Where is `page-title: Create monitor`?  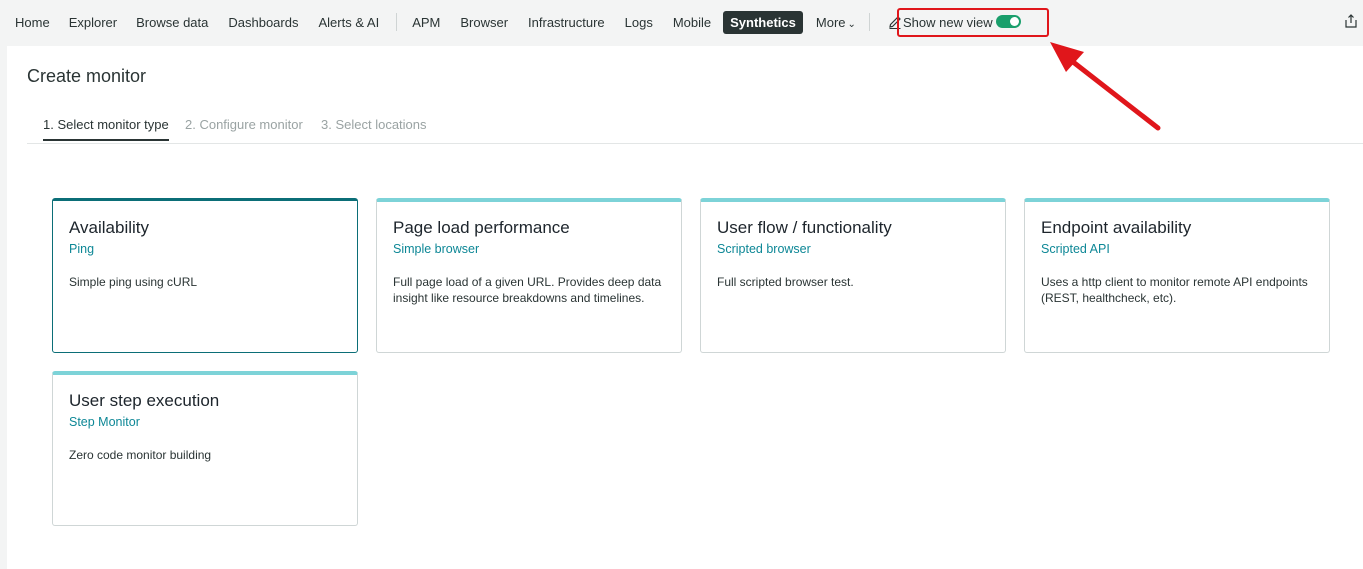
page-title: Create monitor is located at coordinates (87, 76).